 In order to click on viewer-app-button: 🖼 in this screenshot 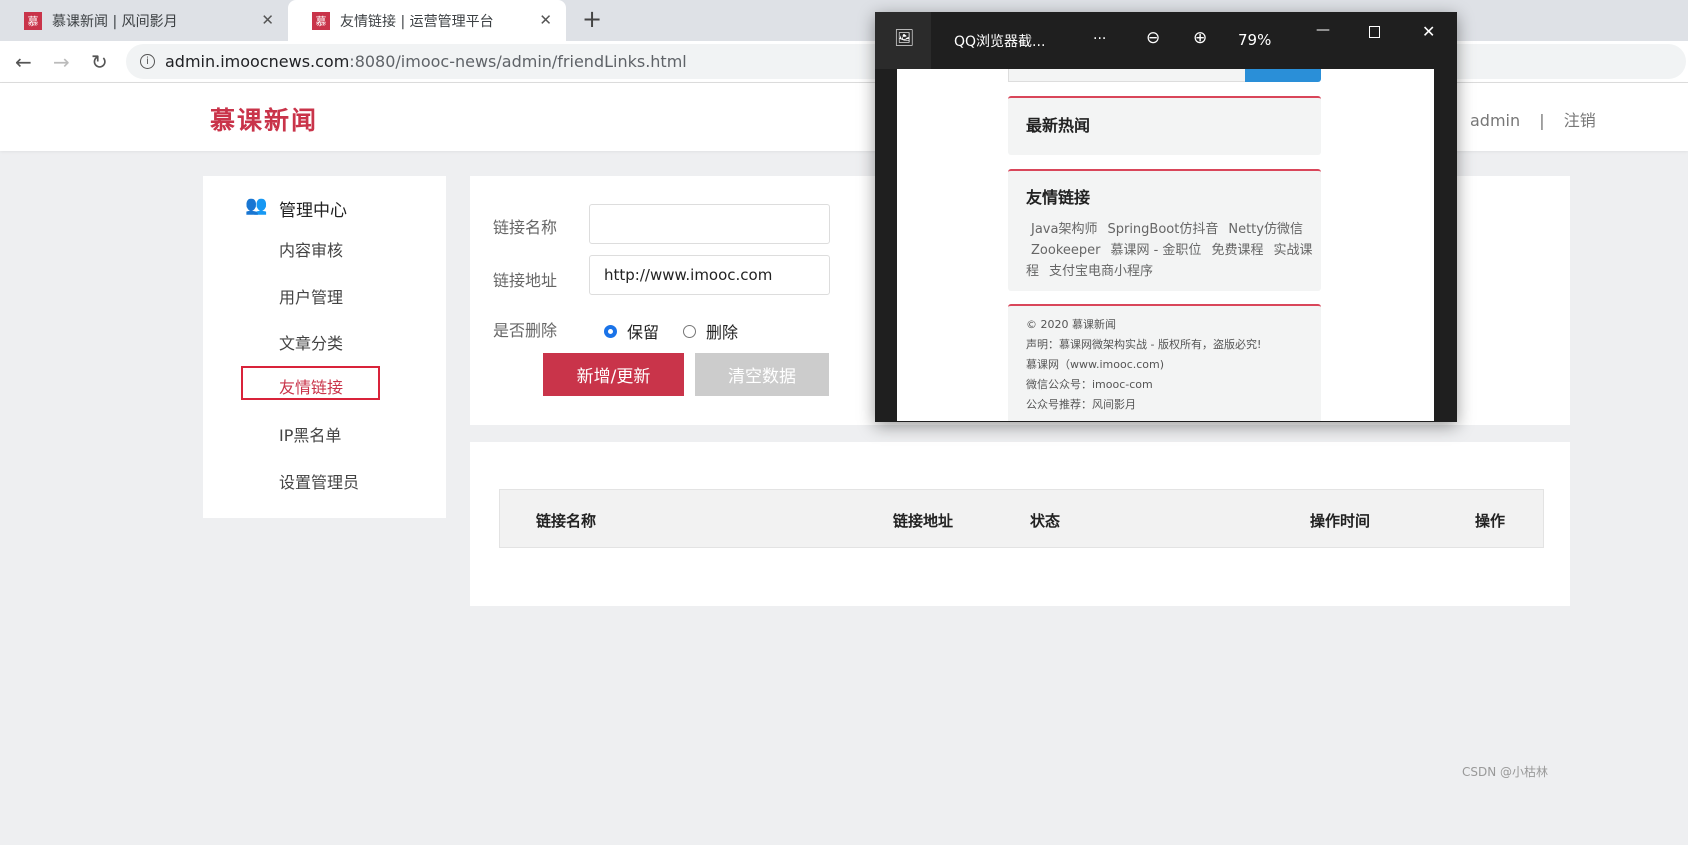, I will do `click(903, 40)`.